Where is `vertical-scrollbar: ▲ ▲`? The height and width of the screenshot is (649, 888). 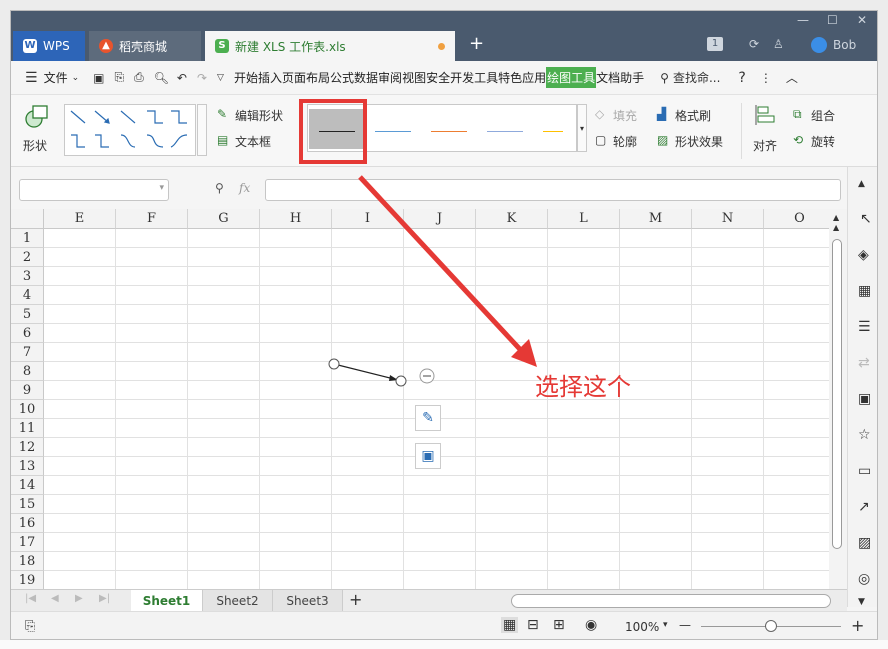
vertical-scrollbar: ▲ ▲ is located at coordinates (838, 399).